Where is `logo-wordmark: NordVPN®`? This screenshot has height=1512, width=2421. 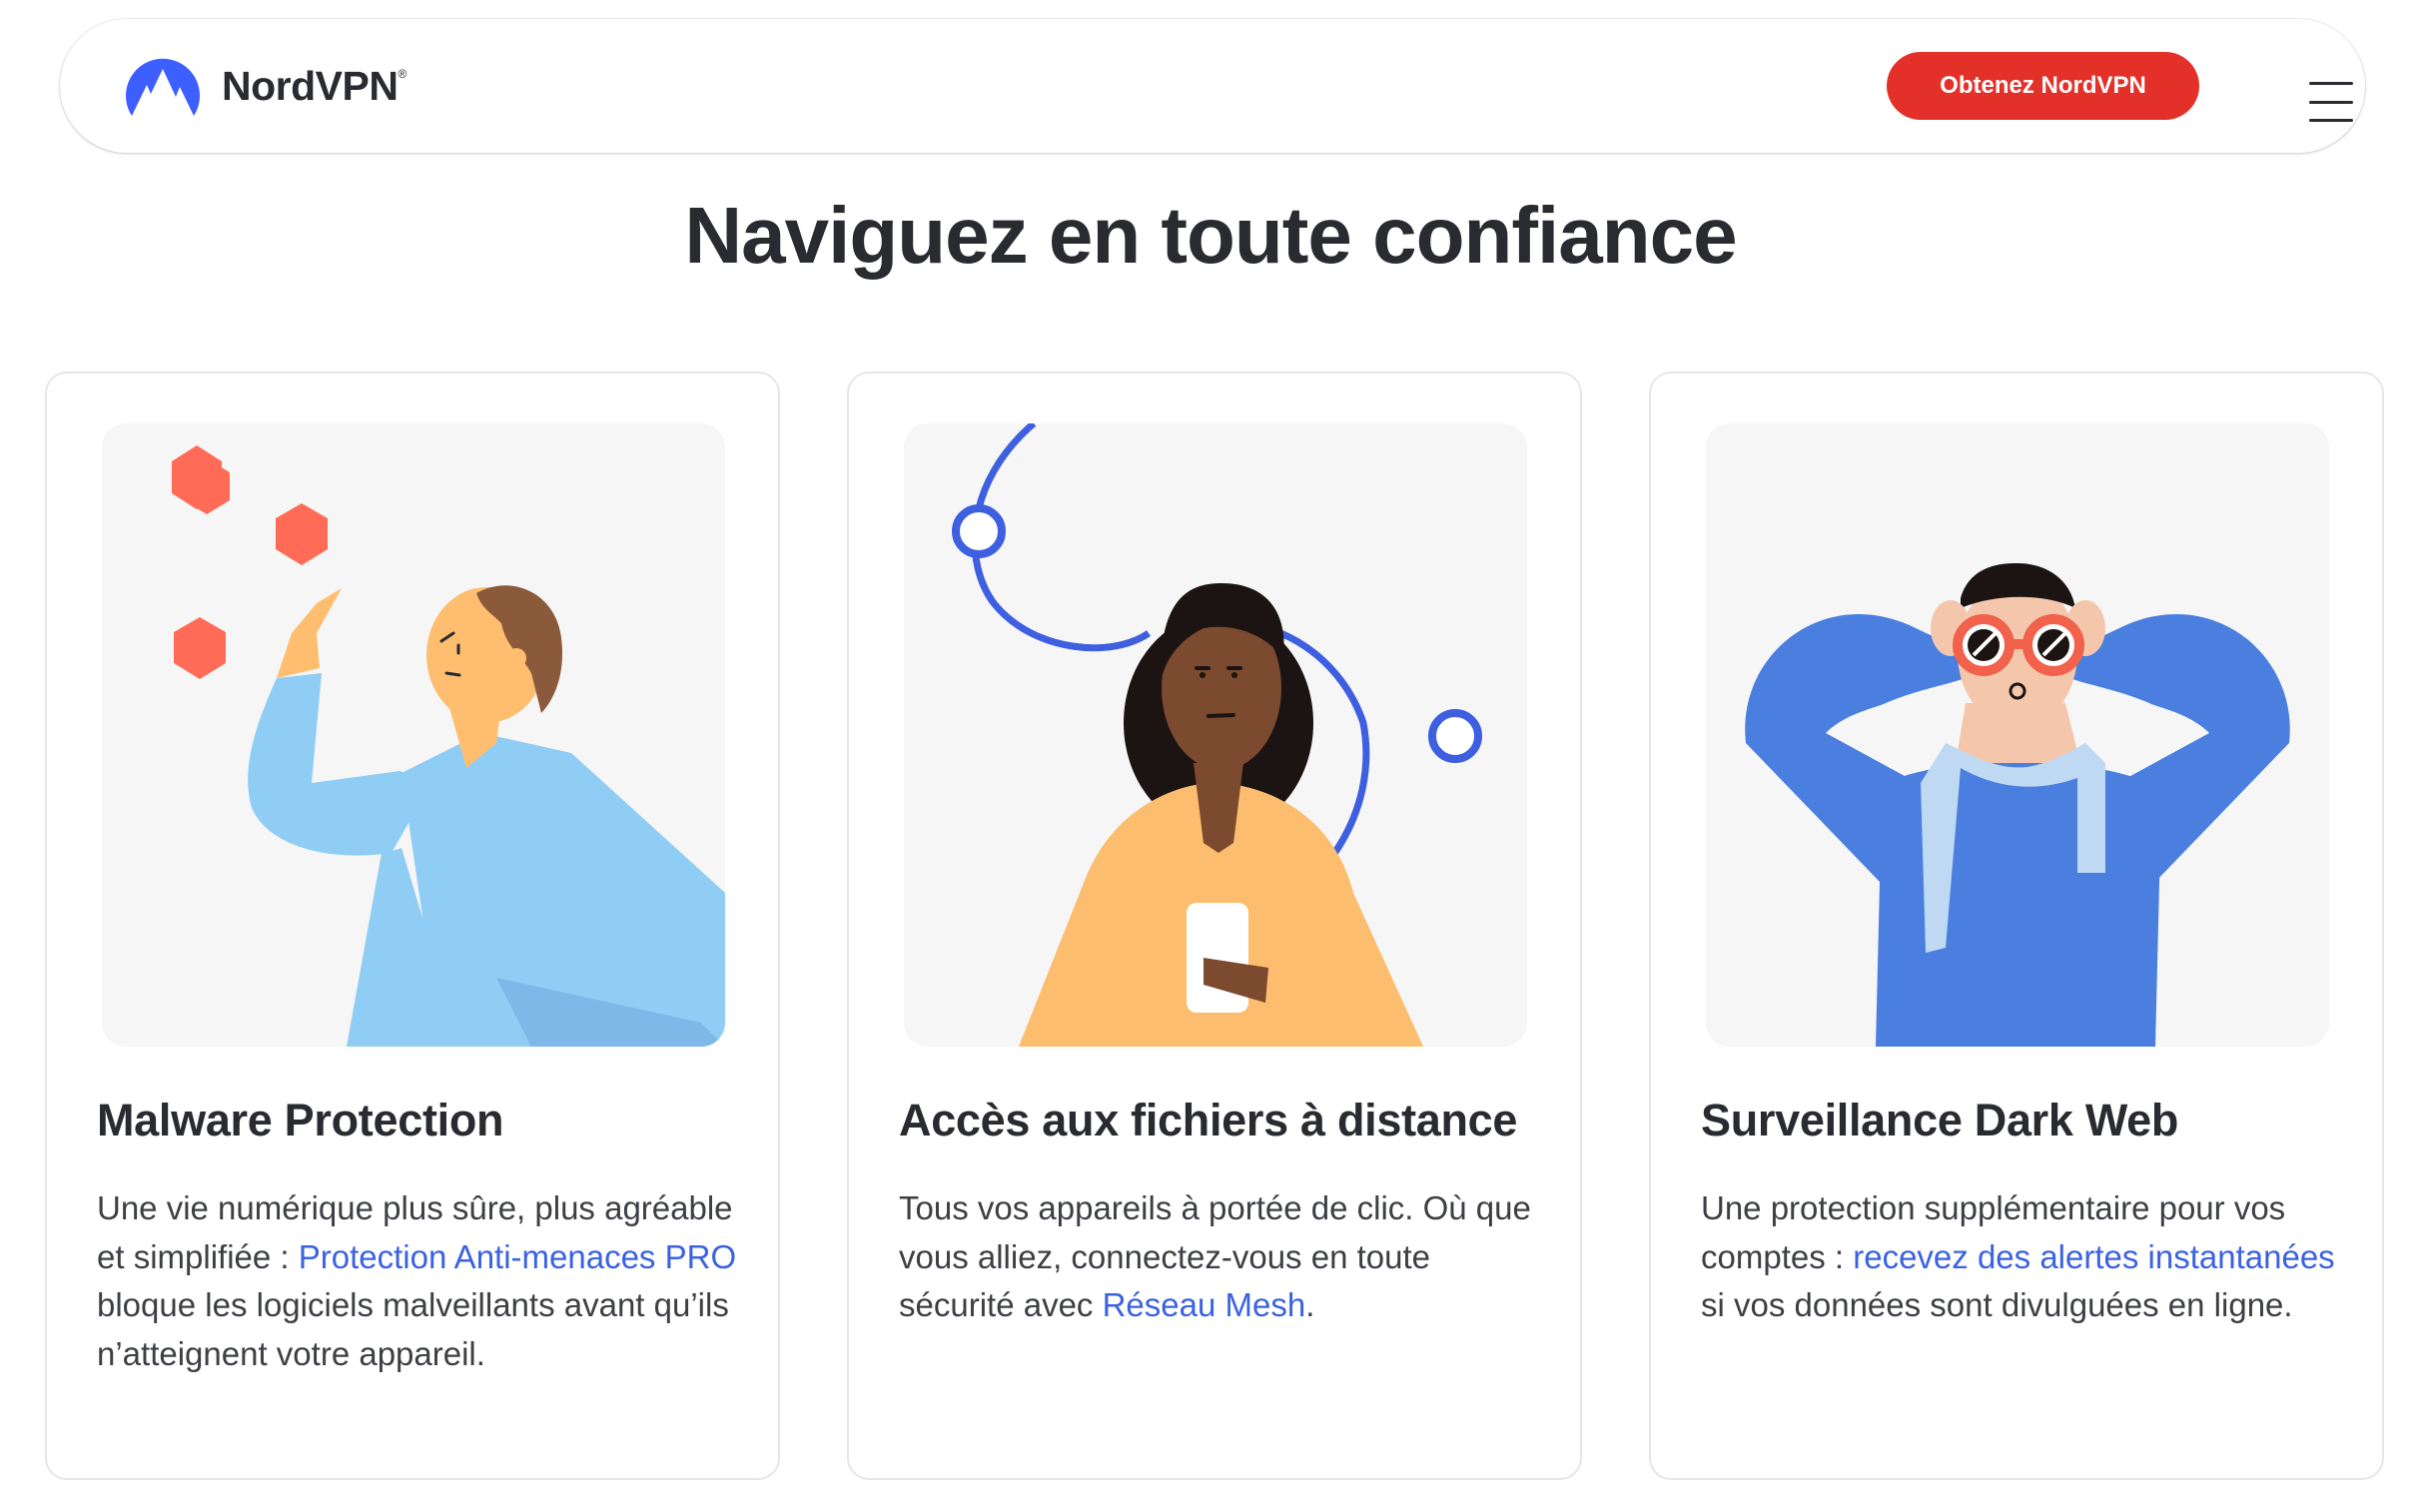
logo-wordmark: NordVPN® is located at coordinates (314, 85).